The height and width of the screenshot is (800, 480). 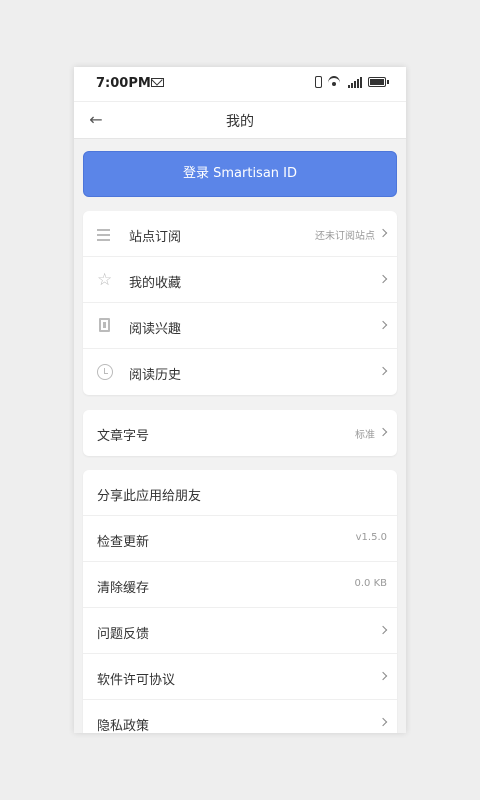 I want to click on menu-item-label: 清除缓存, so click(x=123, y=588).